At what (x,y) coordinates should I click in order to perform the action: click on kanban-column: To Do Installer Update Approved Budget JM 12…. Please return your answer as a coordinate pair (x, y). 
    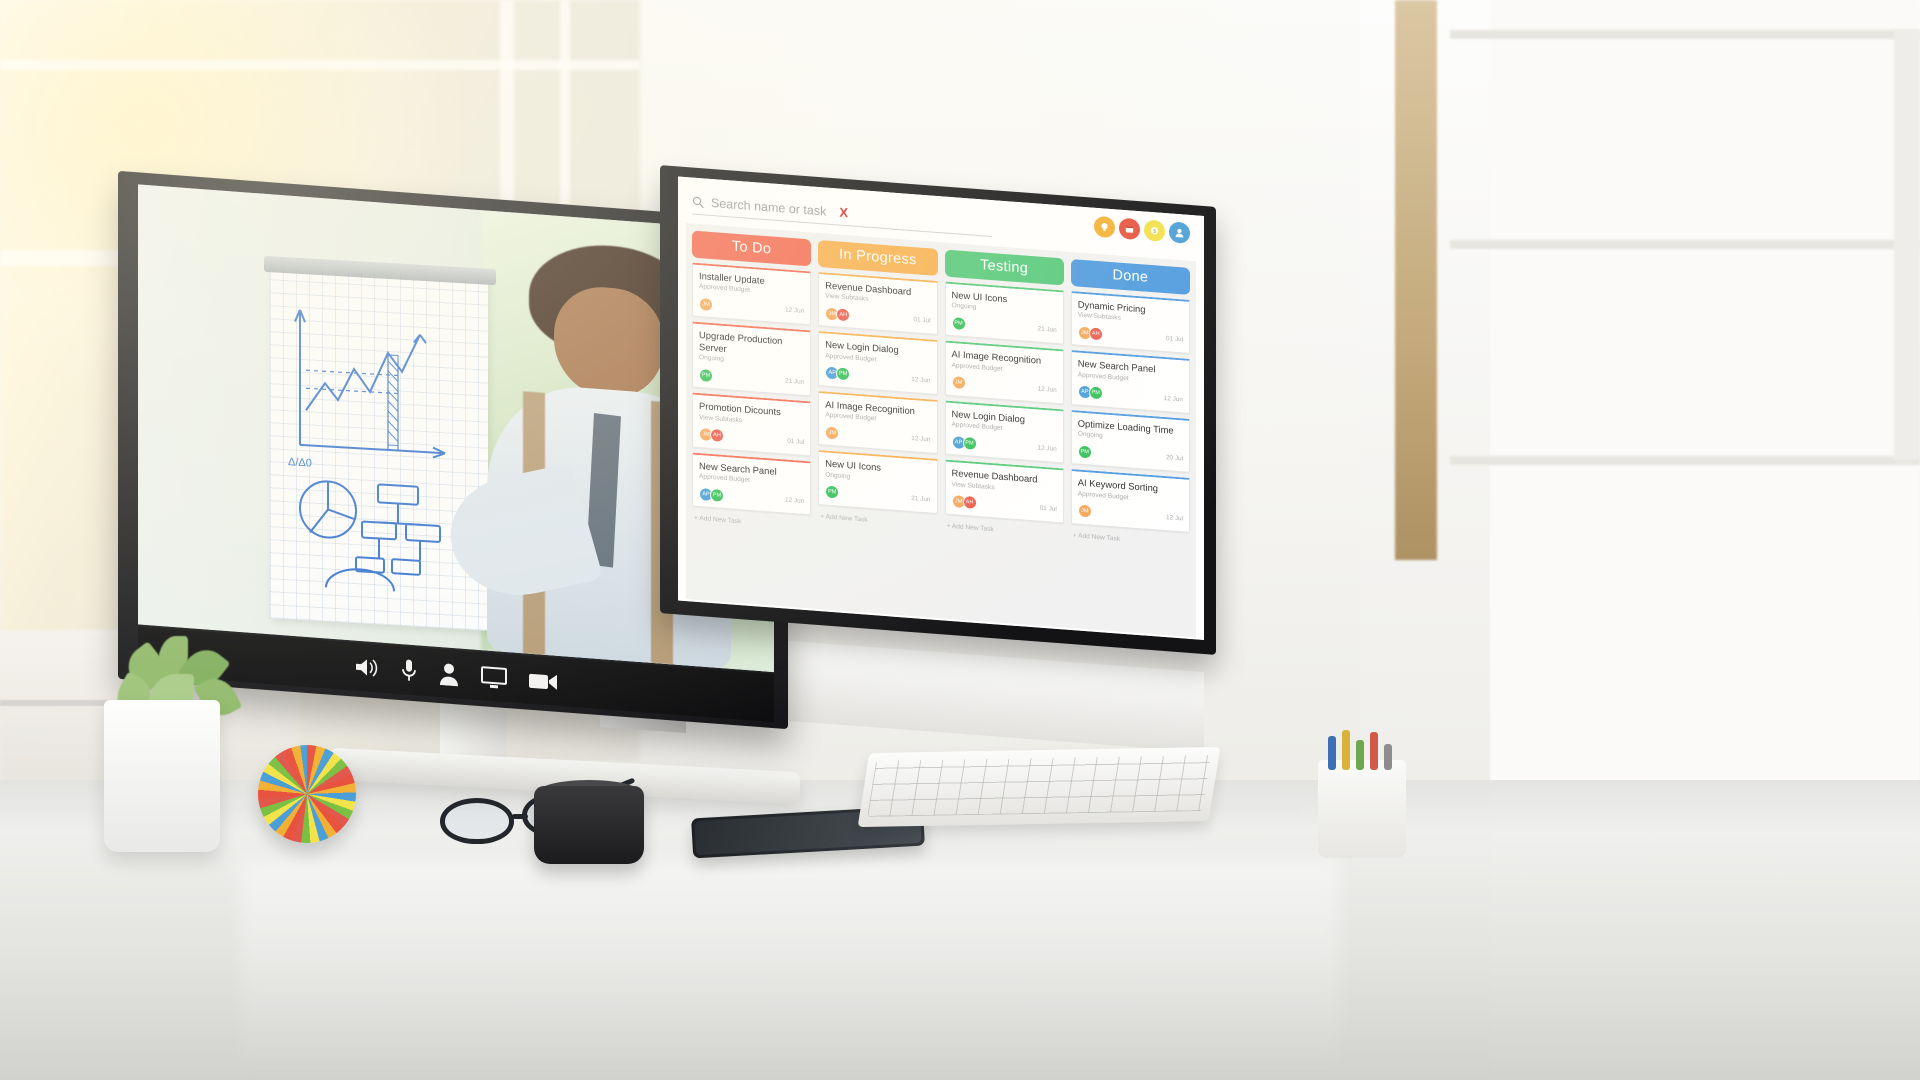
    Looking at the image, I should click on (752, 416).